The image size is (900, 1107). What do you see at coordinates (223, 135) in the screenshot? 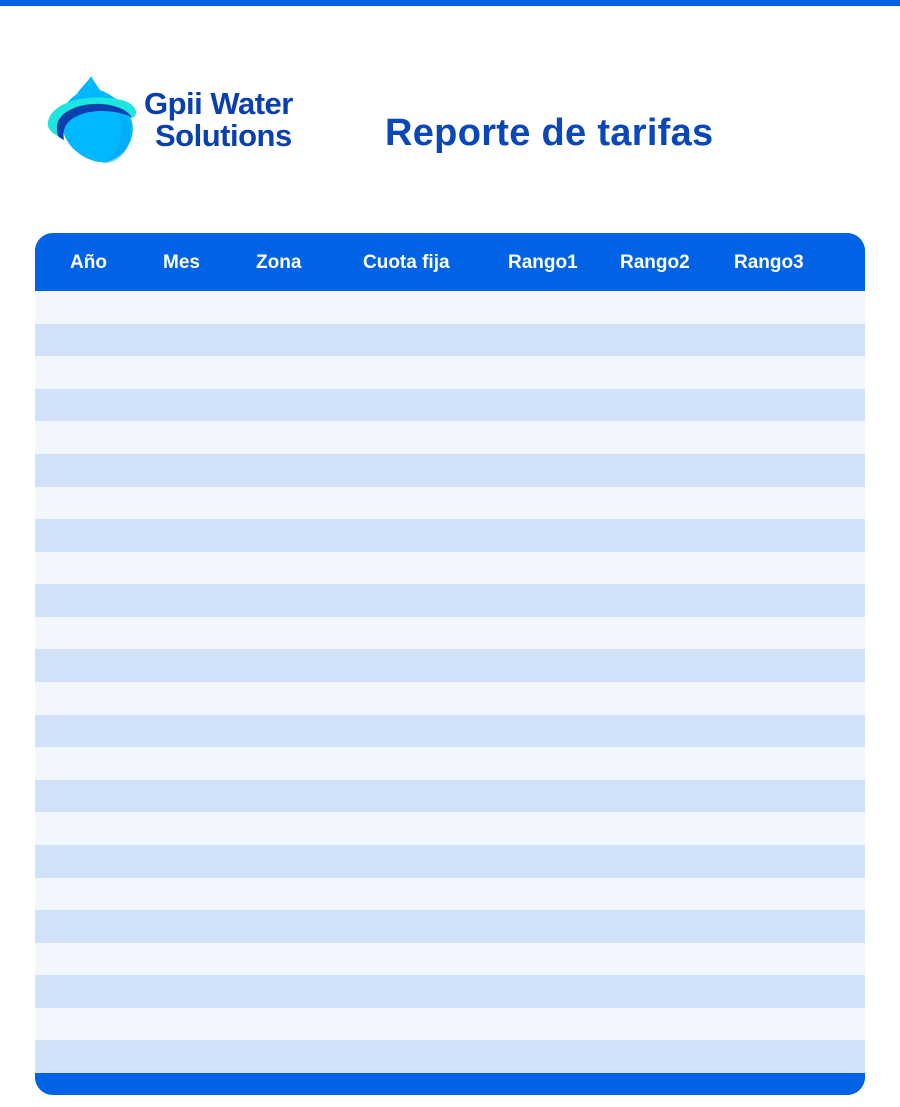
I see `brand-name-line2: Solutions` at bounding box center [223, 135].